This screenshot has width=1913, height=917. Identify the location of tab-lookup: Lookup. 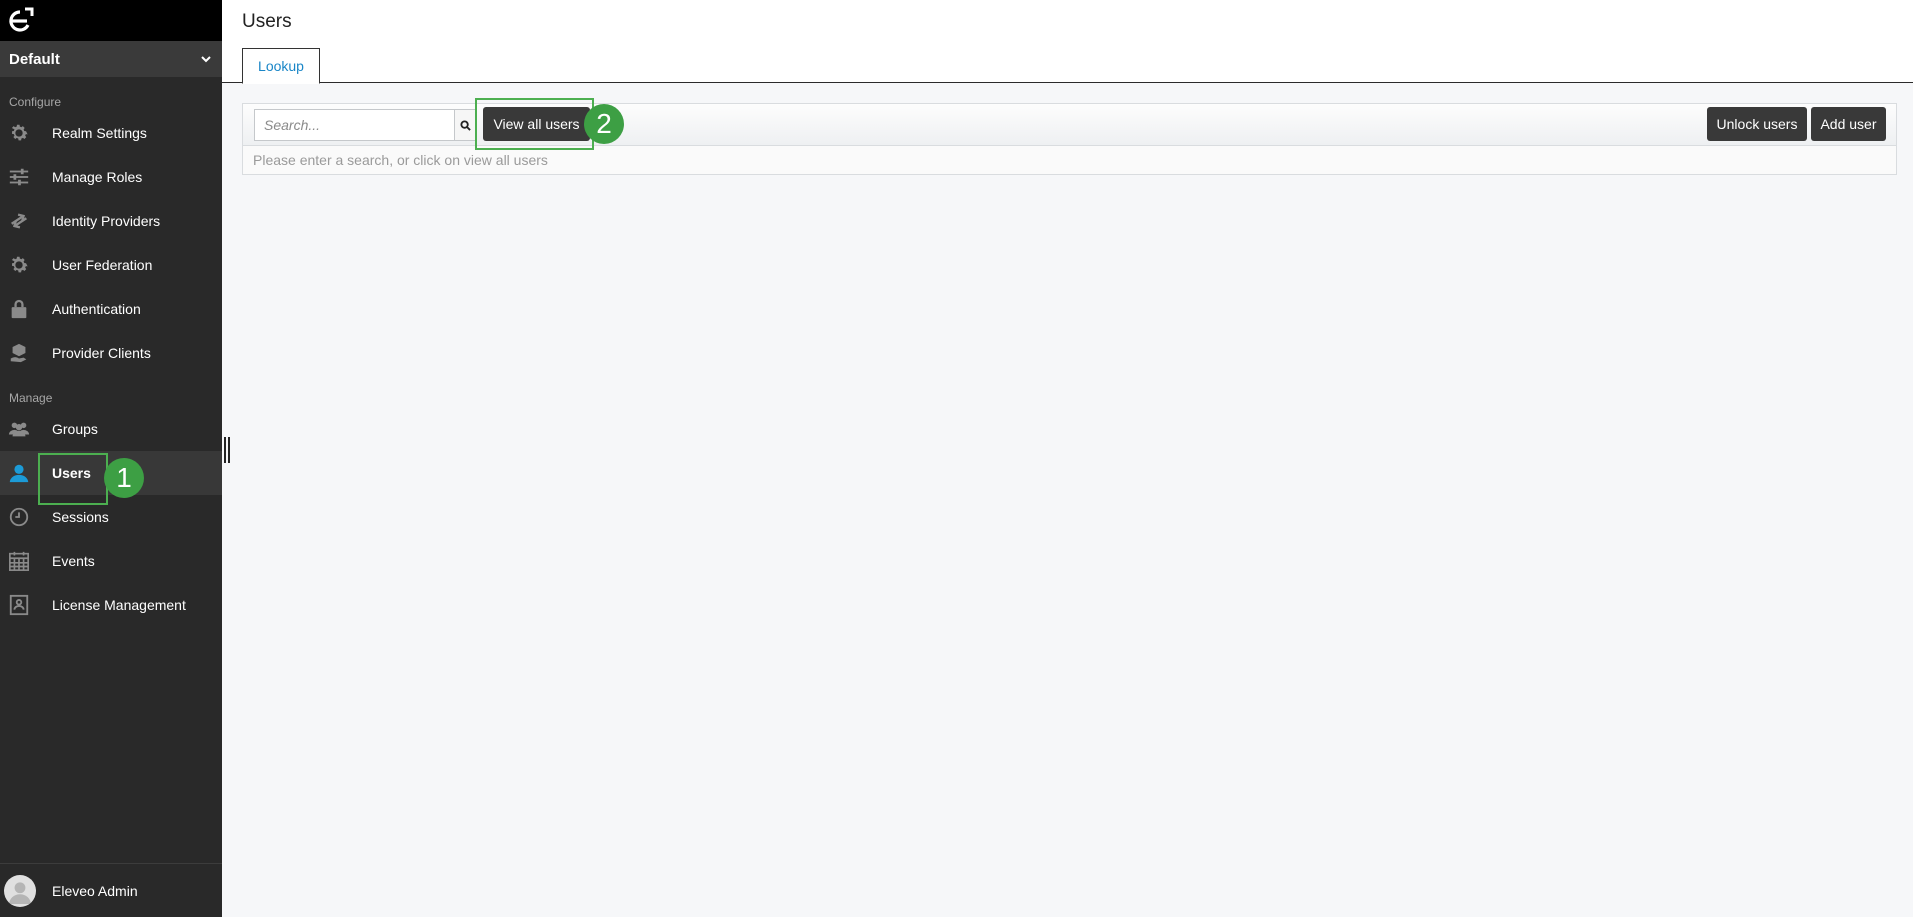
(281, 66).